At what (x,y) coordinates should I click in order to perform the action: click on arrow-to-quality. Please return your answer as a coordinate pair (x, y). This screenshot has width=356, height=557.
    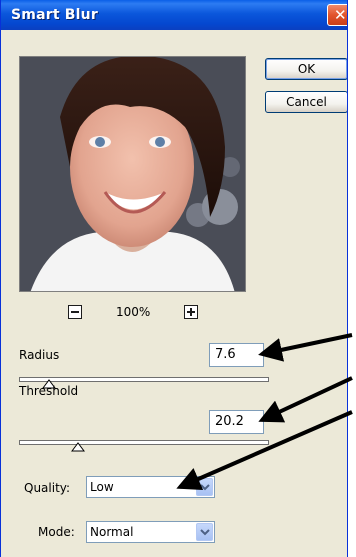
    Looking at the image, I should click on (264, 450).